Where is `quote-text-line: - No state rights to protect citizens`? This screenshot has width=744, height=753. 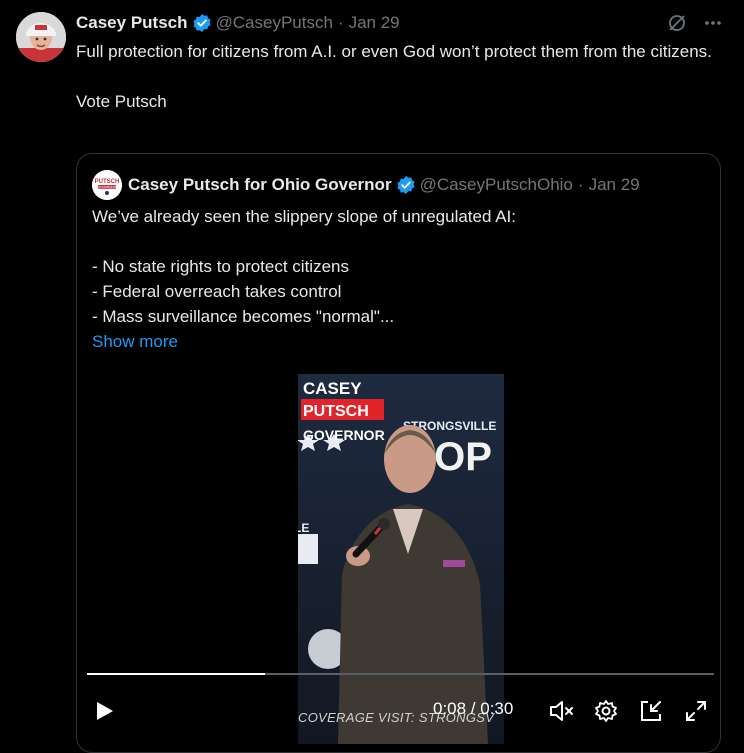
quote-text-line: - No state rights to protect citizens is located at coordinates (220, 266).